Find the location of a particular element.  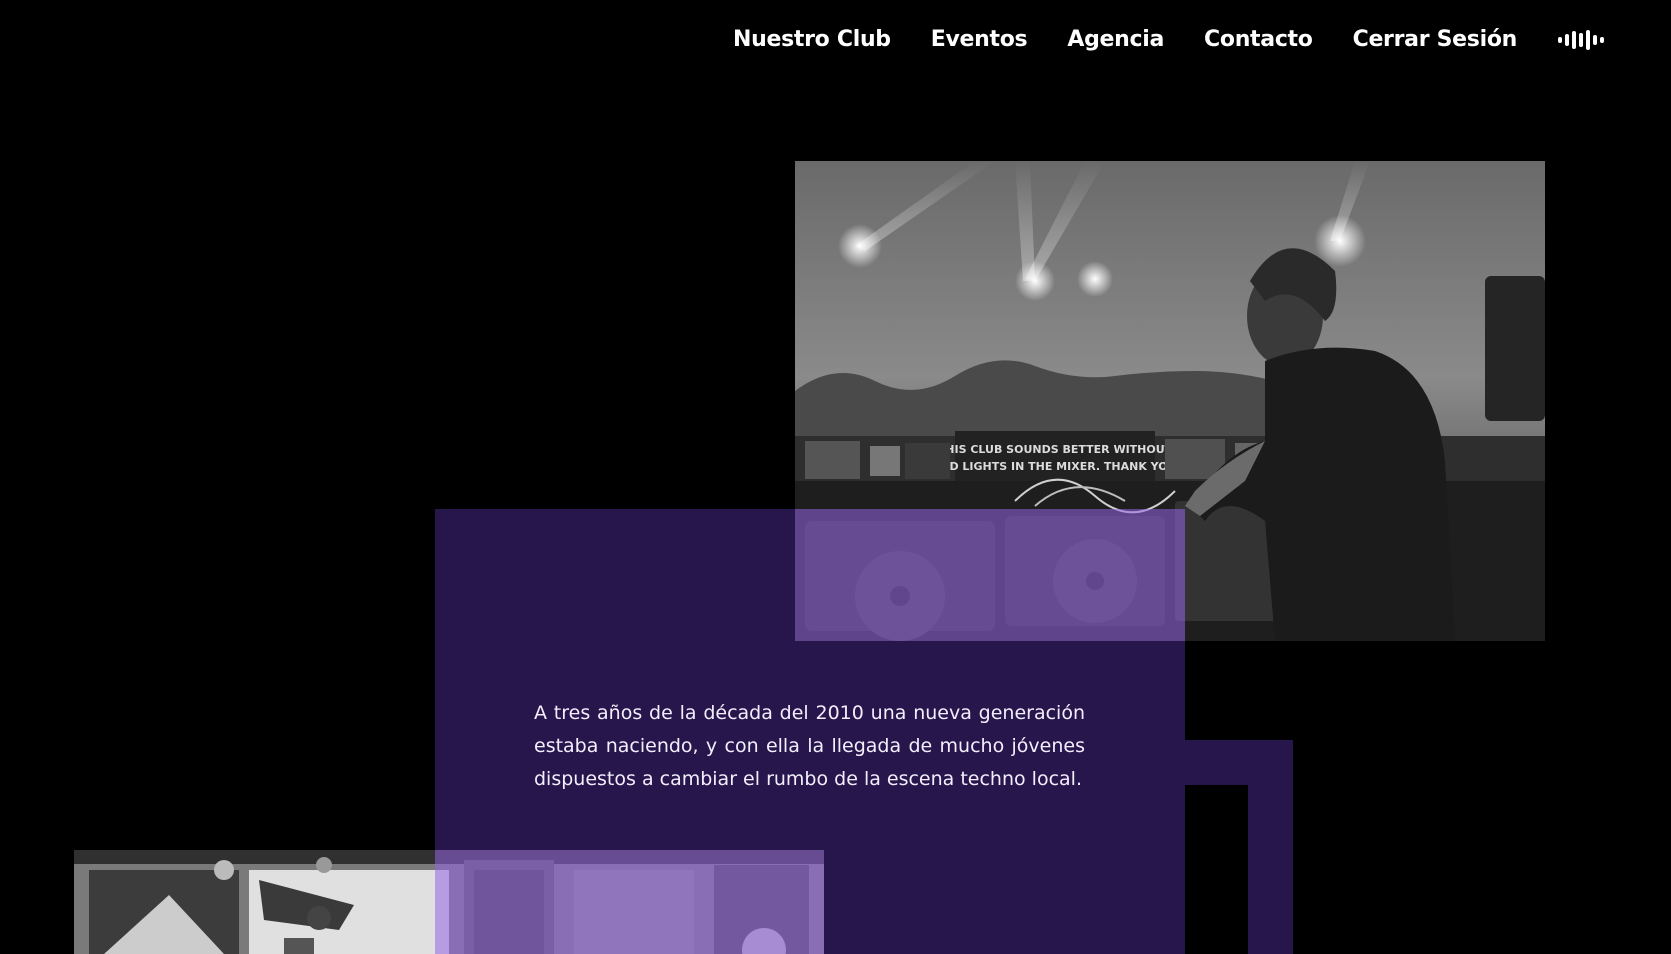

nav-link-nuestro-club: Nuestro Club is located at coordinates (812, 40).